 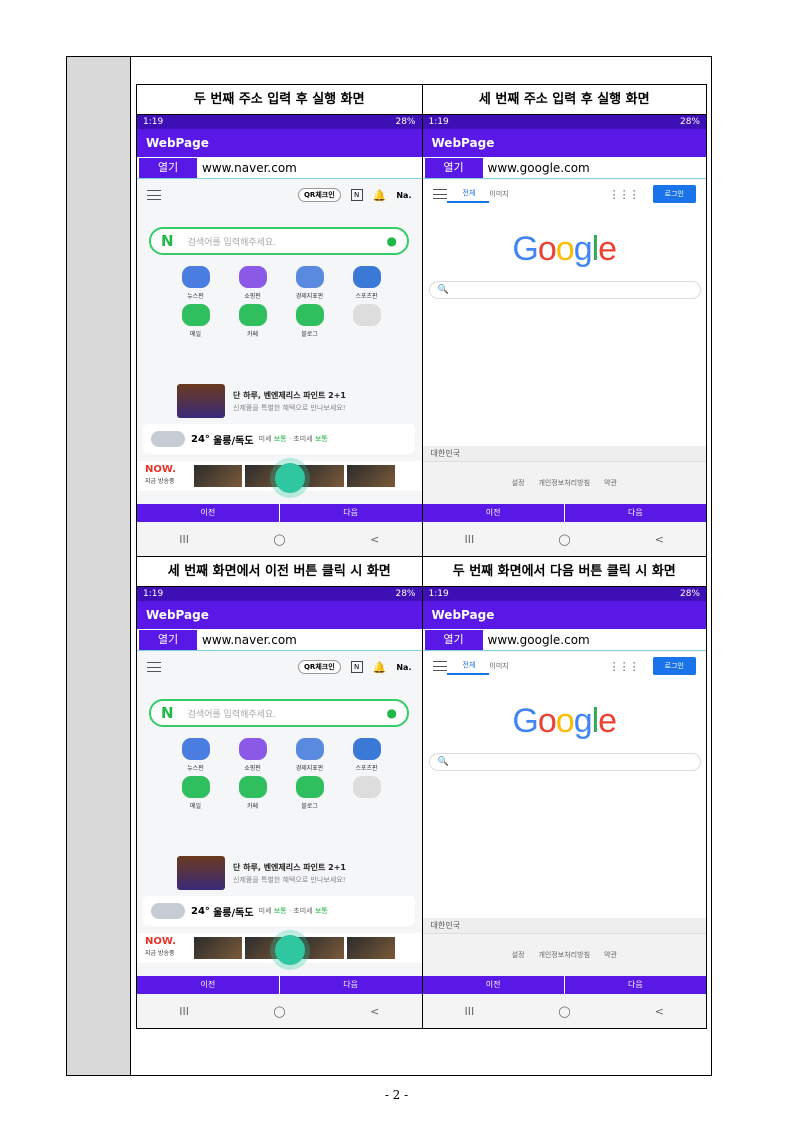 I want to click on weather-temp: 24°, so click(x=200, y=911).